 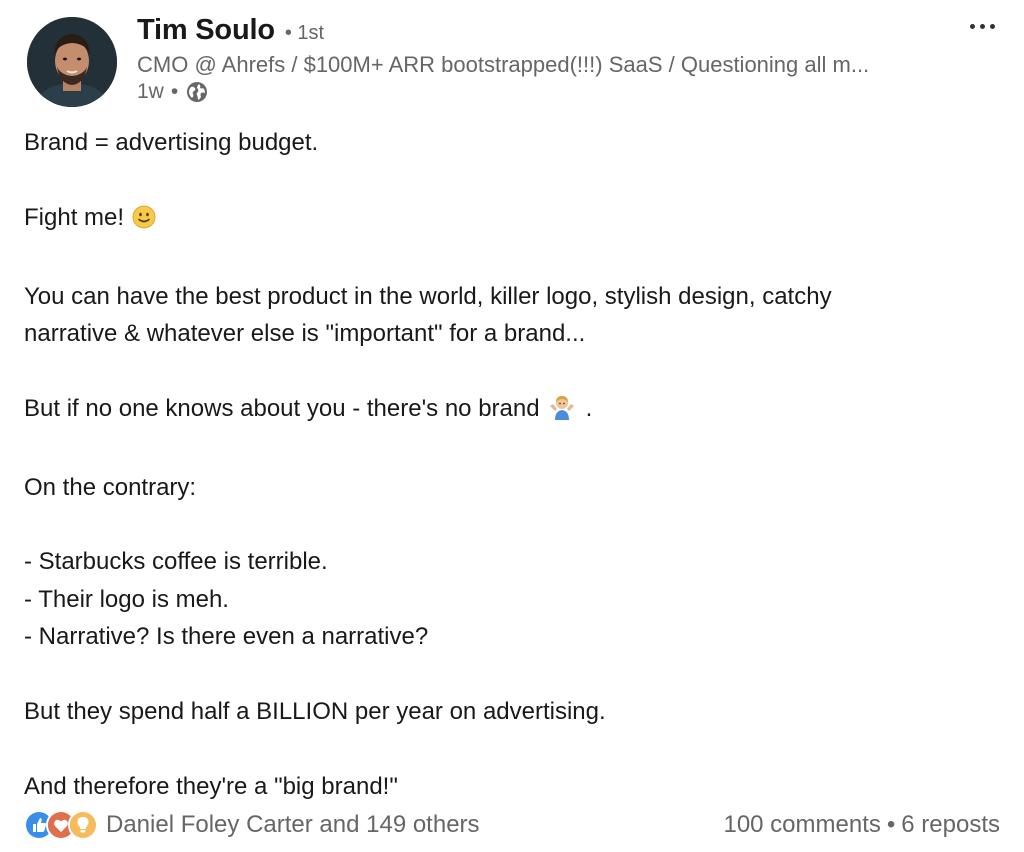 What do you see at coordinates (311, 33) in the screenshot?
I see `connection-degree-label: 1st` at bounding box center [311, 33].